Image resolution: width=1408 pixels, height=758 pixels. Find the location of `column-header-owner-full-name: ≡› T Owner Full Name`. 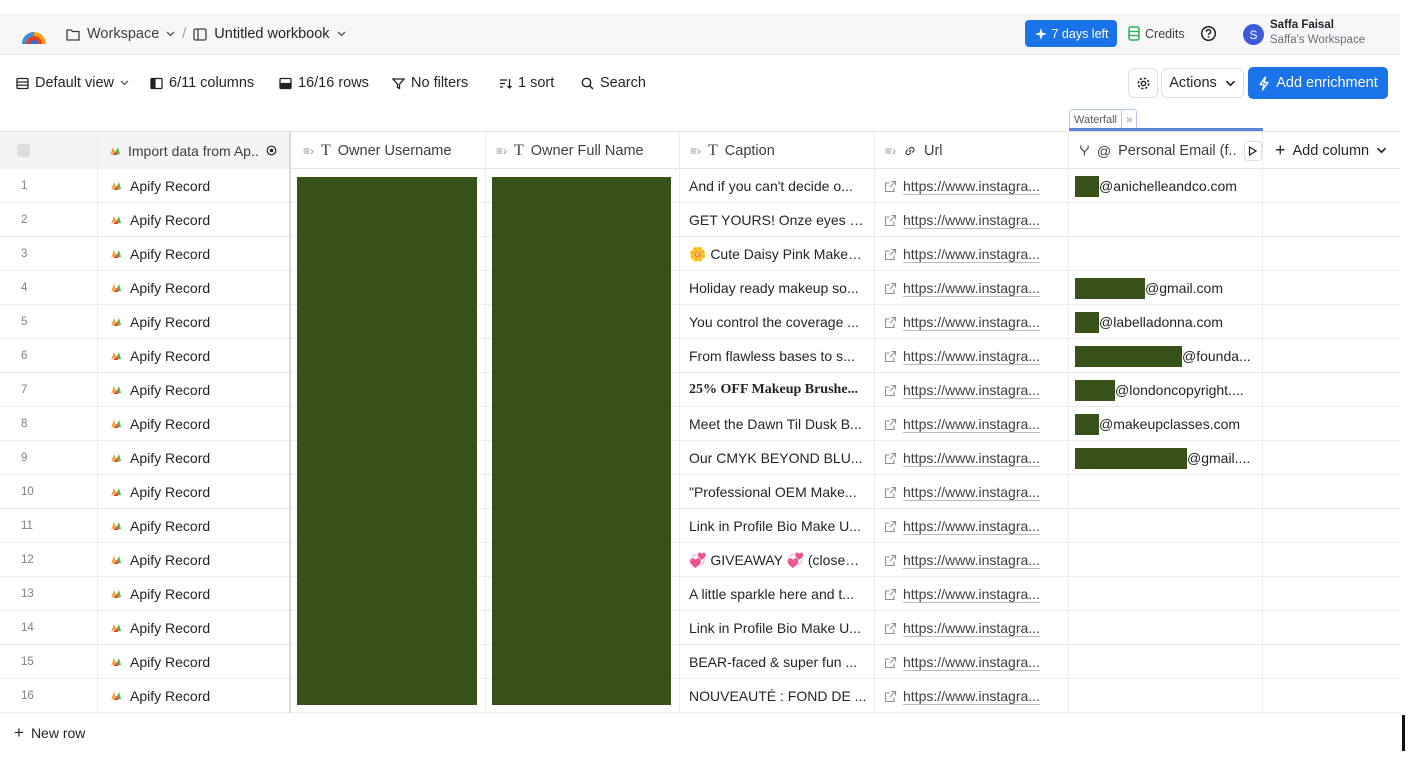

column-header-owner-full-name: ≡› T Owner Full Name is located at coordinates (583, 150).